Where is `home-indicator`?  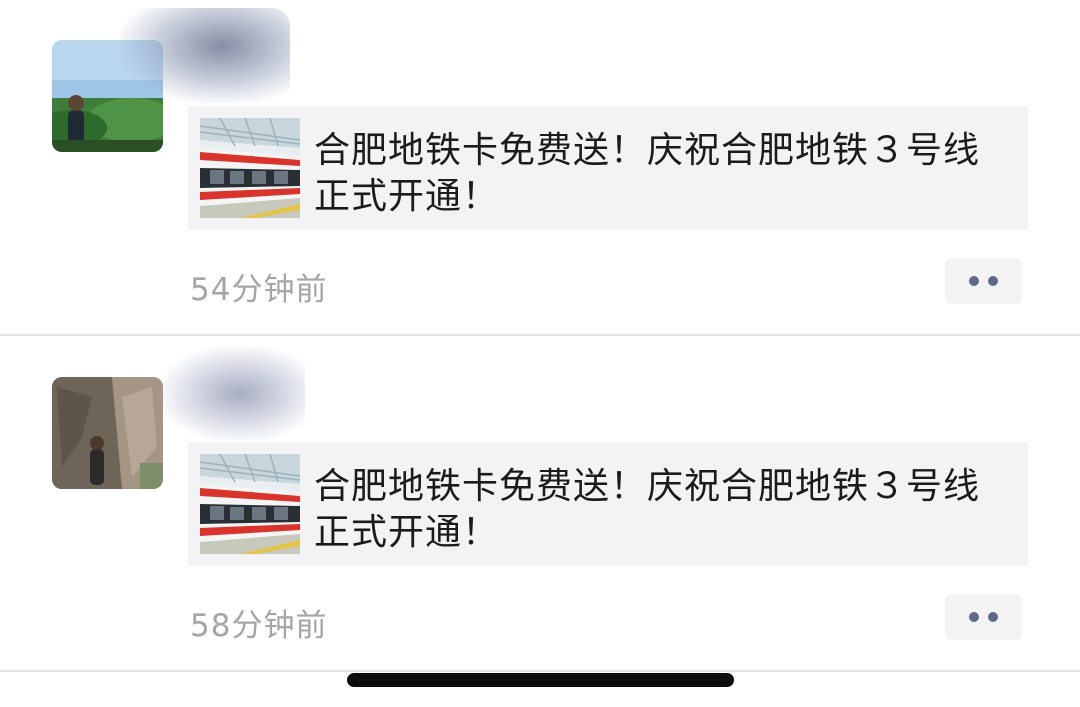
home-indicator is located at coordinates (540, 680).